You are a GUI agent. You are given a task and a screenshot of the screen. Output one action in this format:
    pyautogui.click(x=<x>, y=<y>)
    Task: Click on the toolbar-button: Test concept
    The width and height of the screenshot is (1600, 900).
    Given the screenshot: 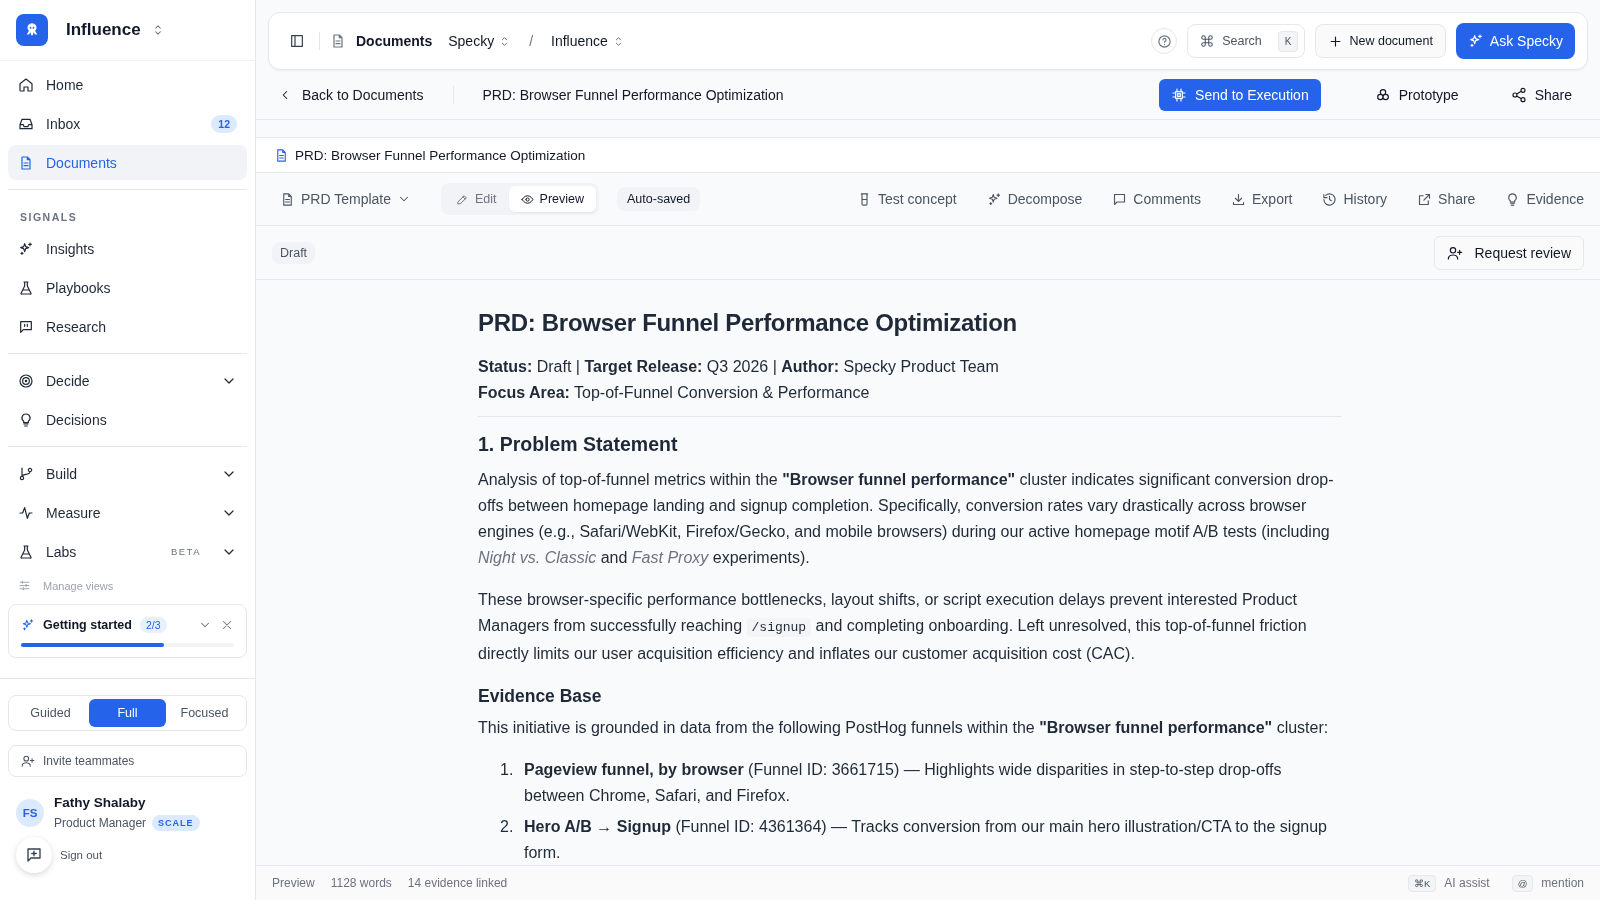 What is the action you would take?
    pyautogui.click(x=907, y=199)
    